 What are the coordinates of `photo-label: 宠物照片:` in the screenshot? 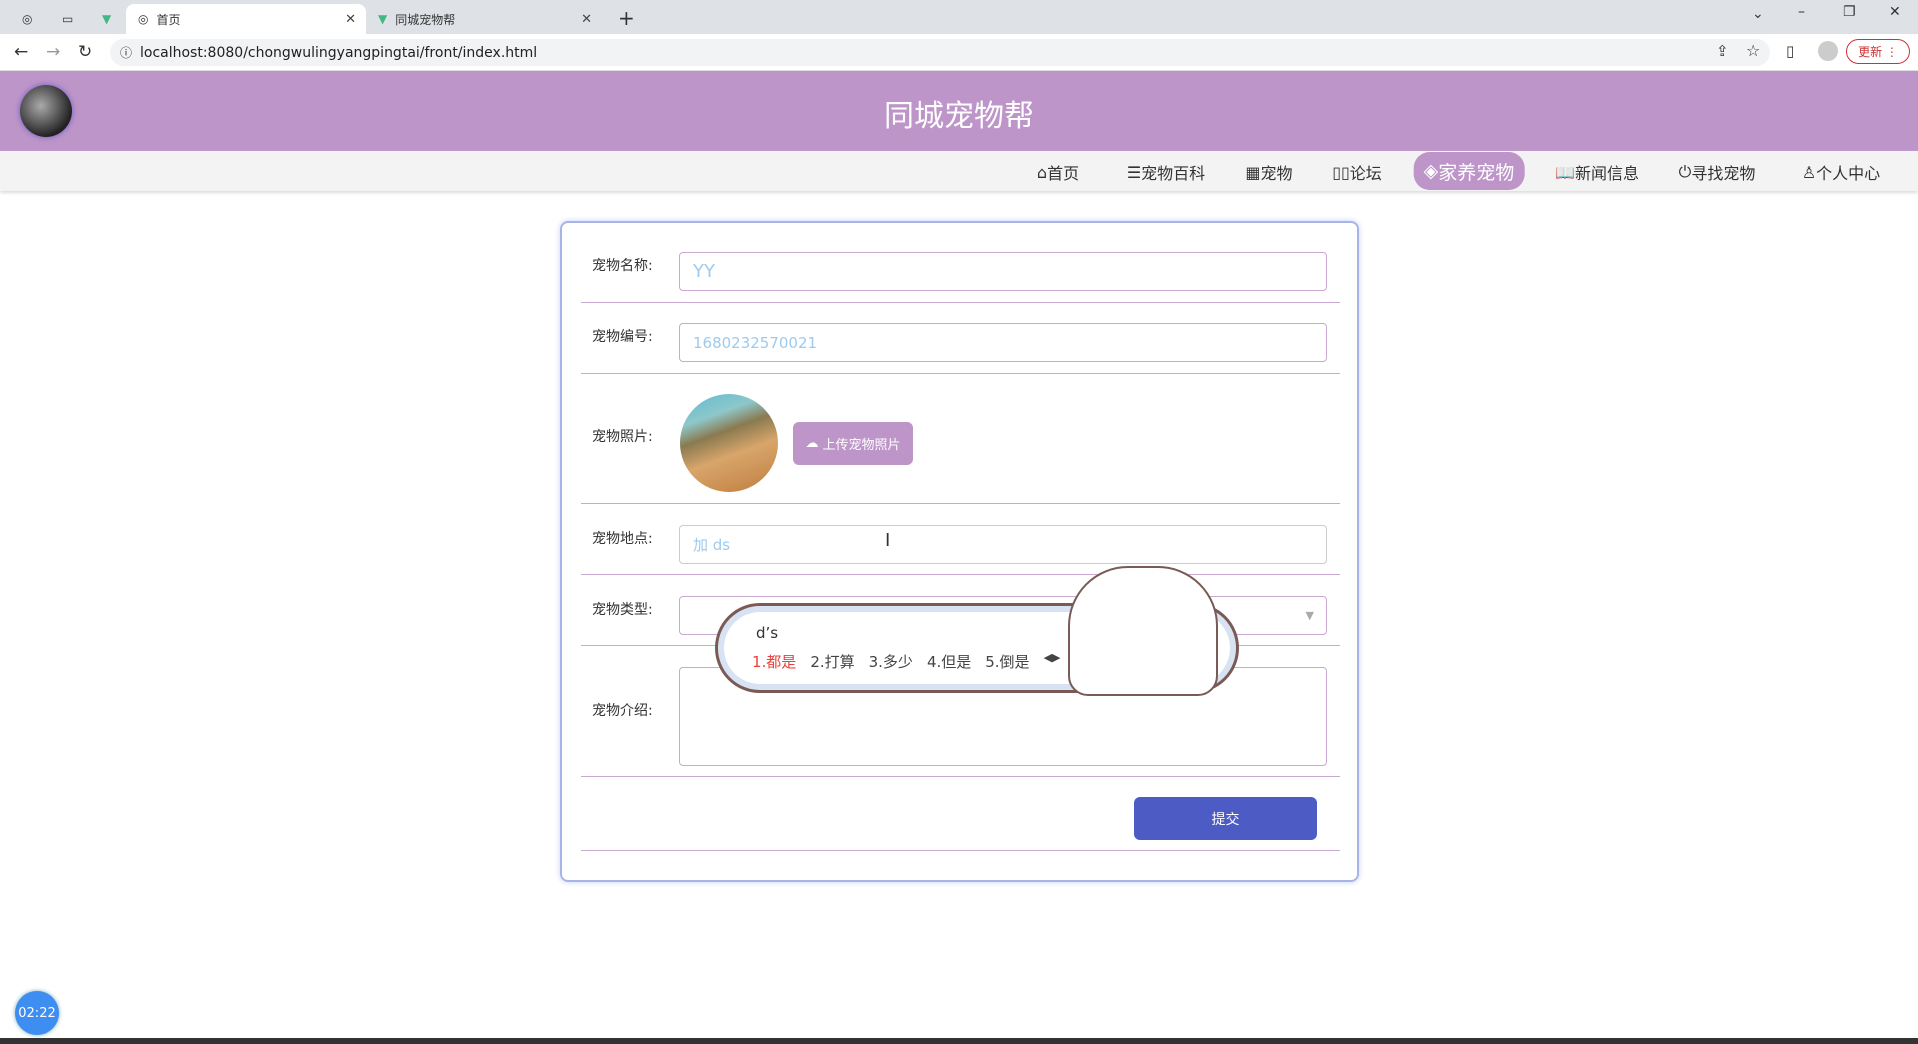 It's located at (622, 437).